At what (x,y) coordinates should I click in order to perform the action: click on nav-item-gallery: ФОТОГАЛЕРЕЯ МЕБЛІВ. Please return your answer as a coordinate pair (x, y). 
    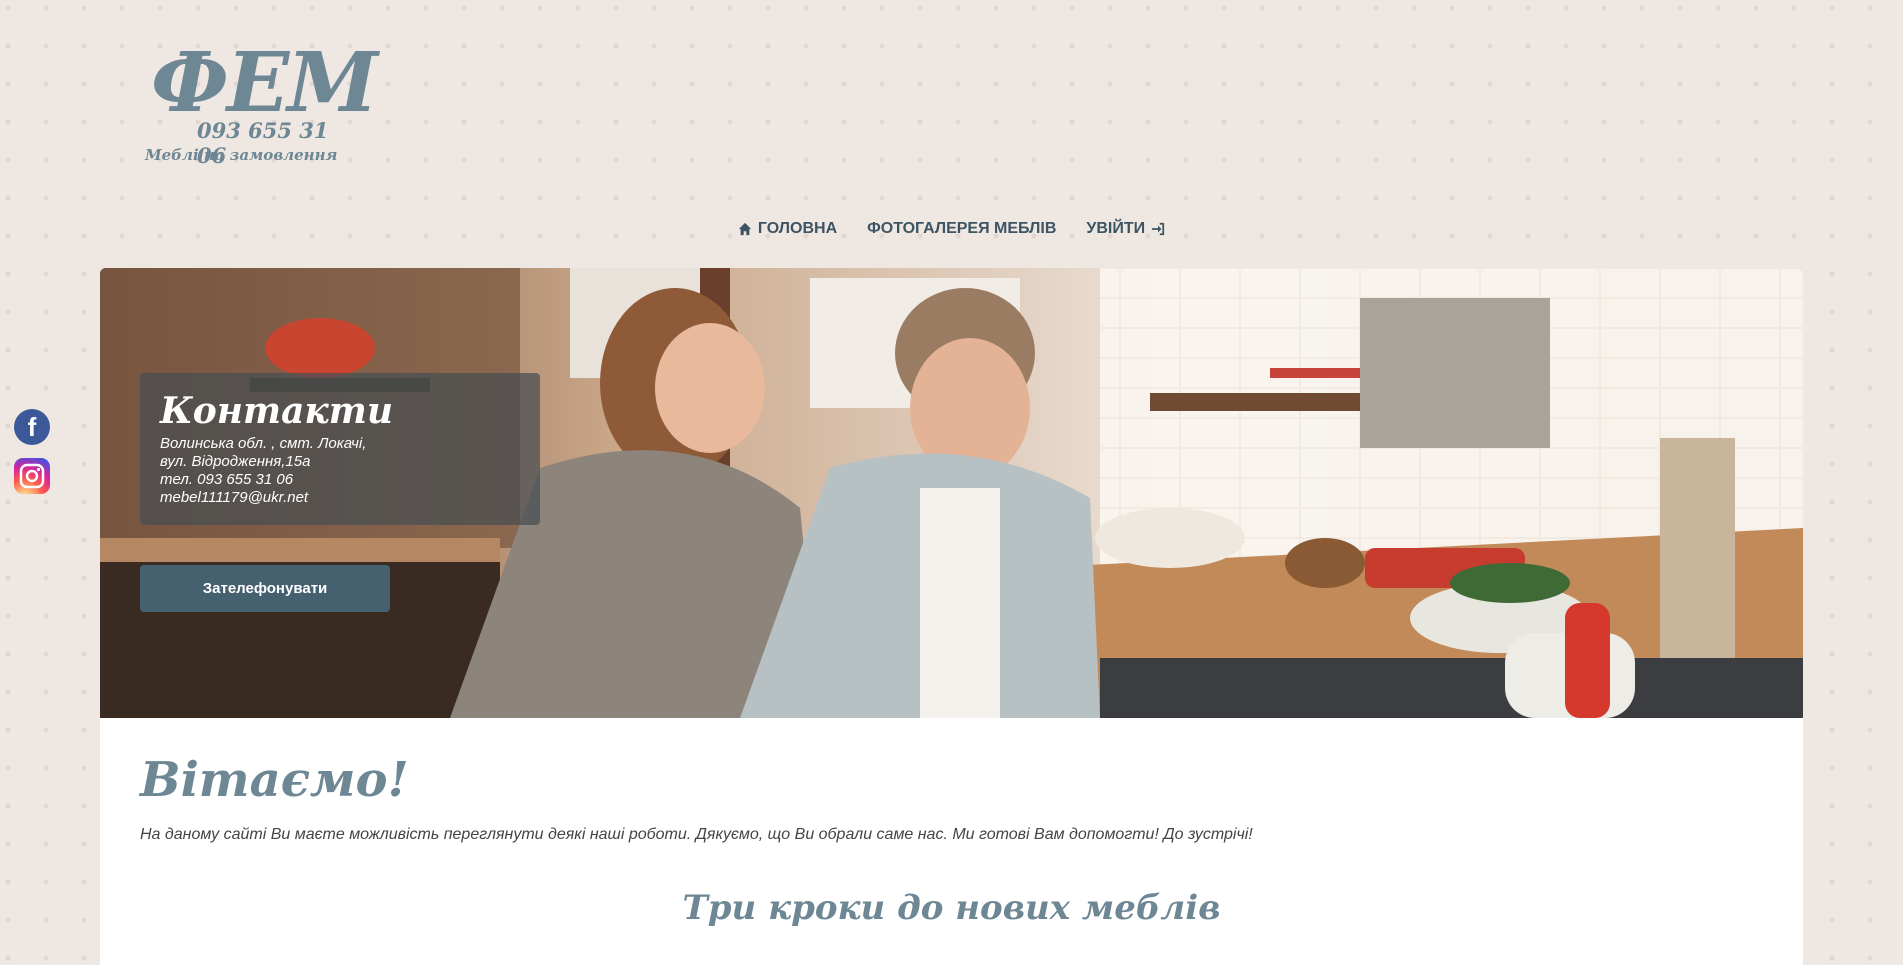
    Looking at the image, I should click on (961, 229).